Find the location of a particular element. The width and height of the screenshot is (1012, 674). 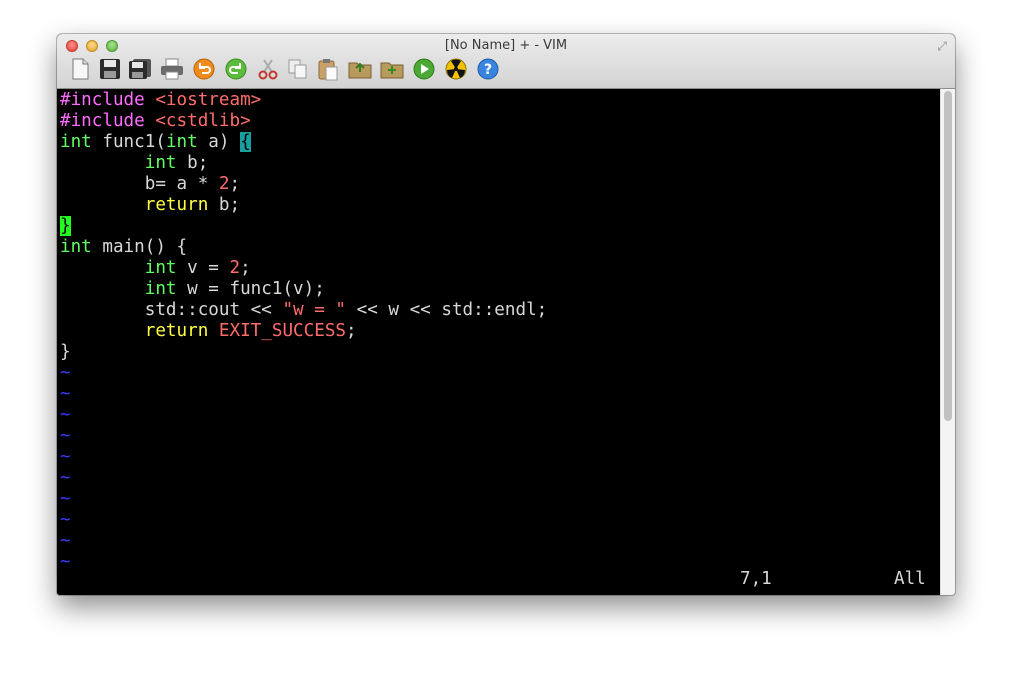

code-token: } is located at coordinates (65, 352).